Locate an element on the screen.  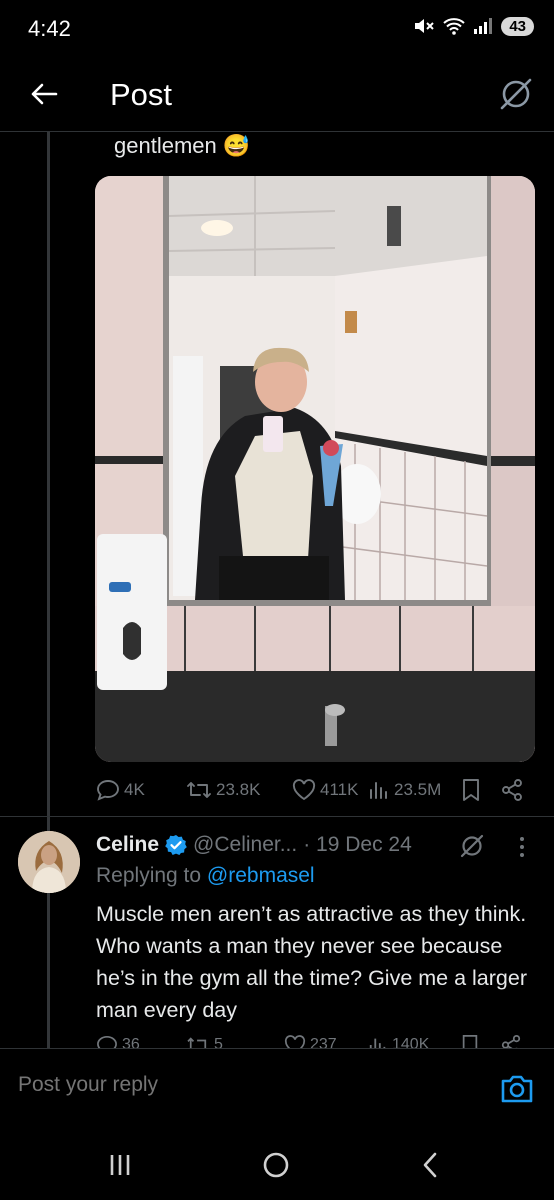
repost-count: 23.8K is located at coordinates (238, 789).